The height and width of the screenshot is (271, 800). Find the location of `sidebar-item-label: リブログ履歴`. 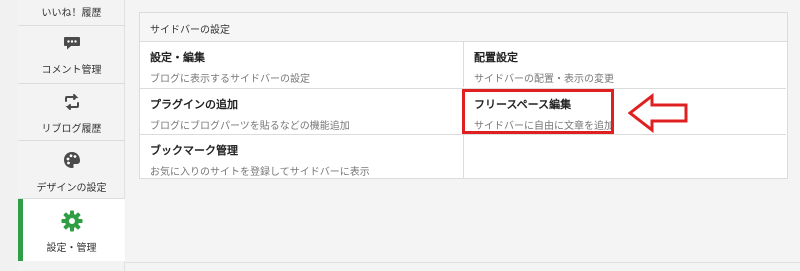

sidebar-item-label: リブログ履歴 is located at coordinates (71, 129).